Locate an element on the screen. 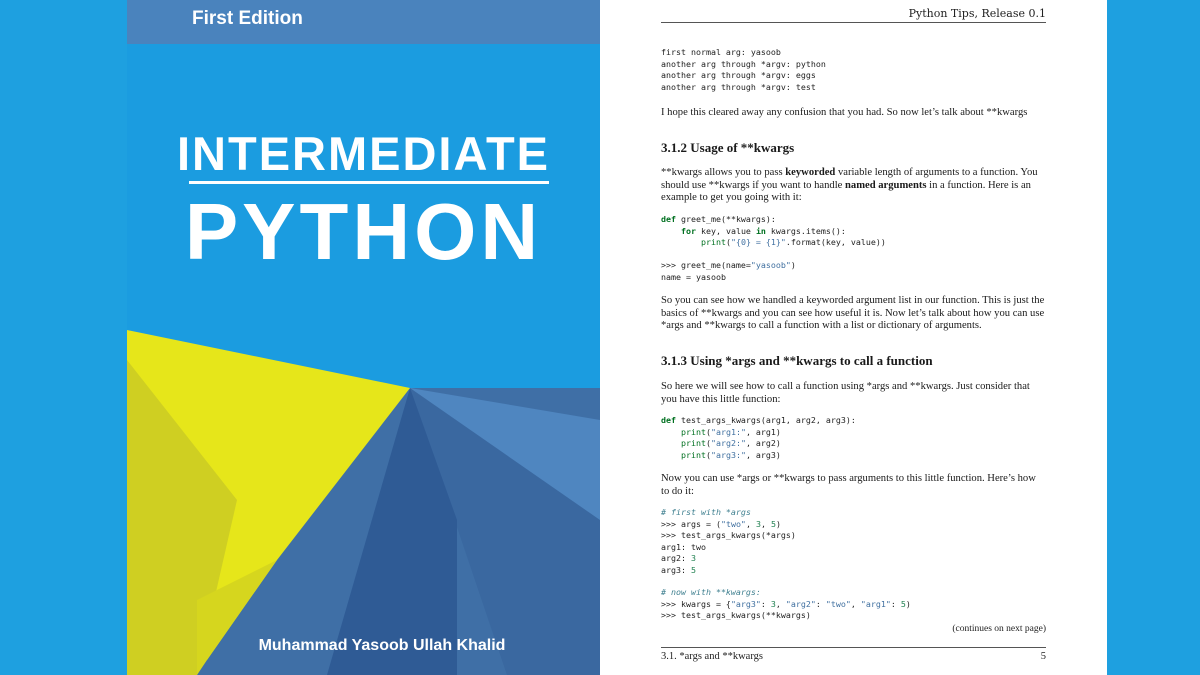  string: "yasoob" is located at coordinates (770, 265).